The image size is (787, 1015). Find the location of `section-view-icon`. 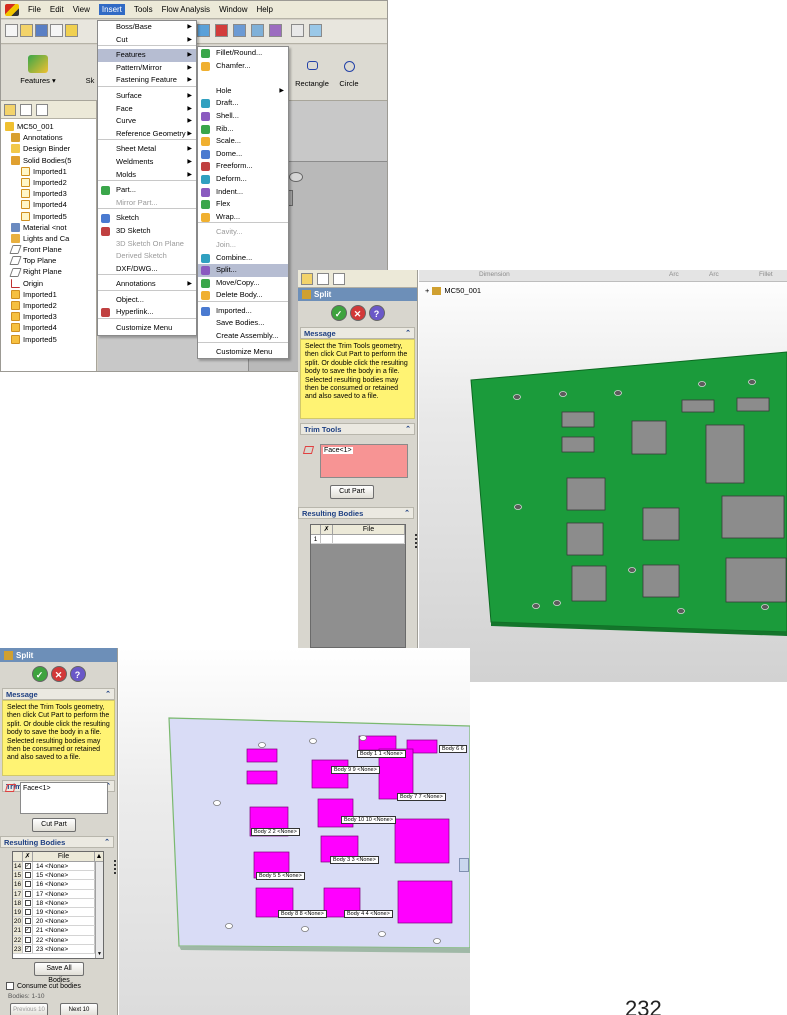

section-view-icon is located at coordinates (275, 30).